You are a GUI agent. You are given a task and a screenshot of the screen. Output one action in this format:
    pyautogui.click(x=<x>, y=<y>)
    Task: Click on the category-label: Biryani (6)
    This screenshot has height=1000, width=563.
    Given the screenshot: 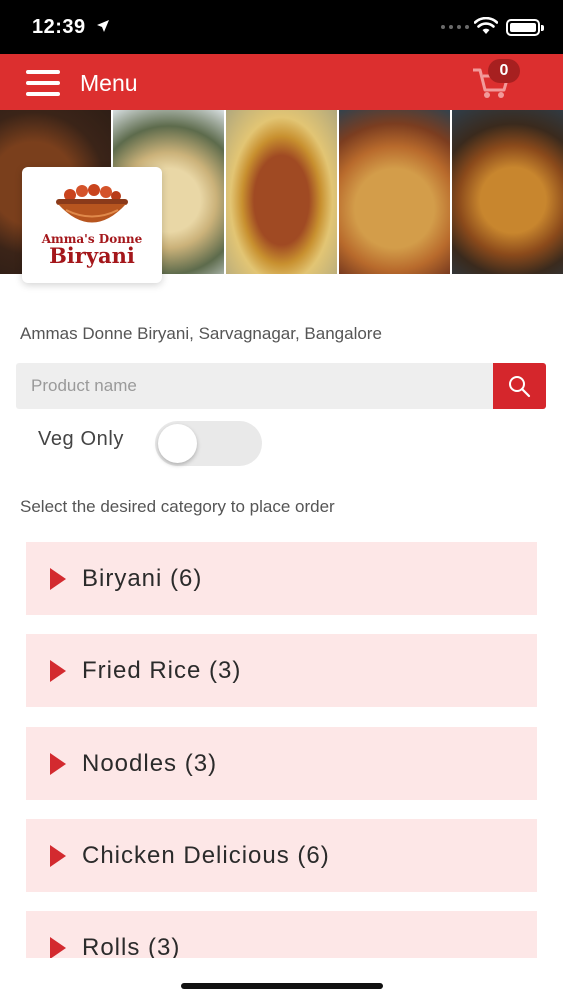 What is the action you would take?
    pyautogui.click(x=142, y=578)
    